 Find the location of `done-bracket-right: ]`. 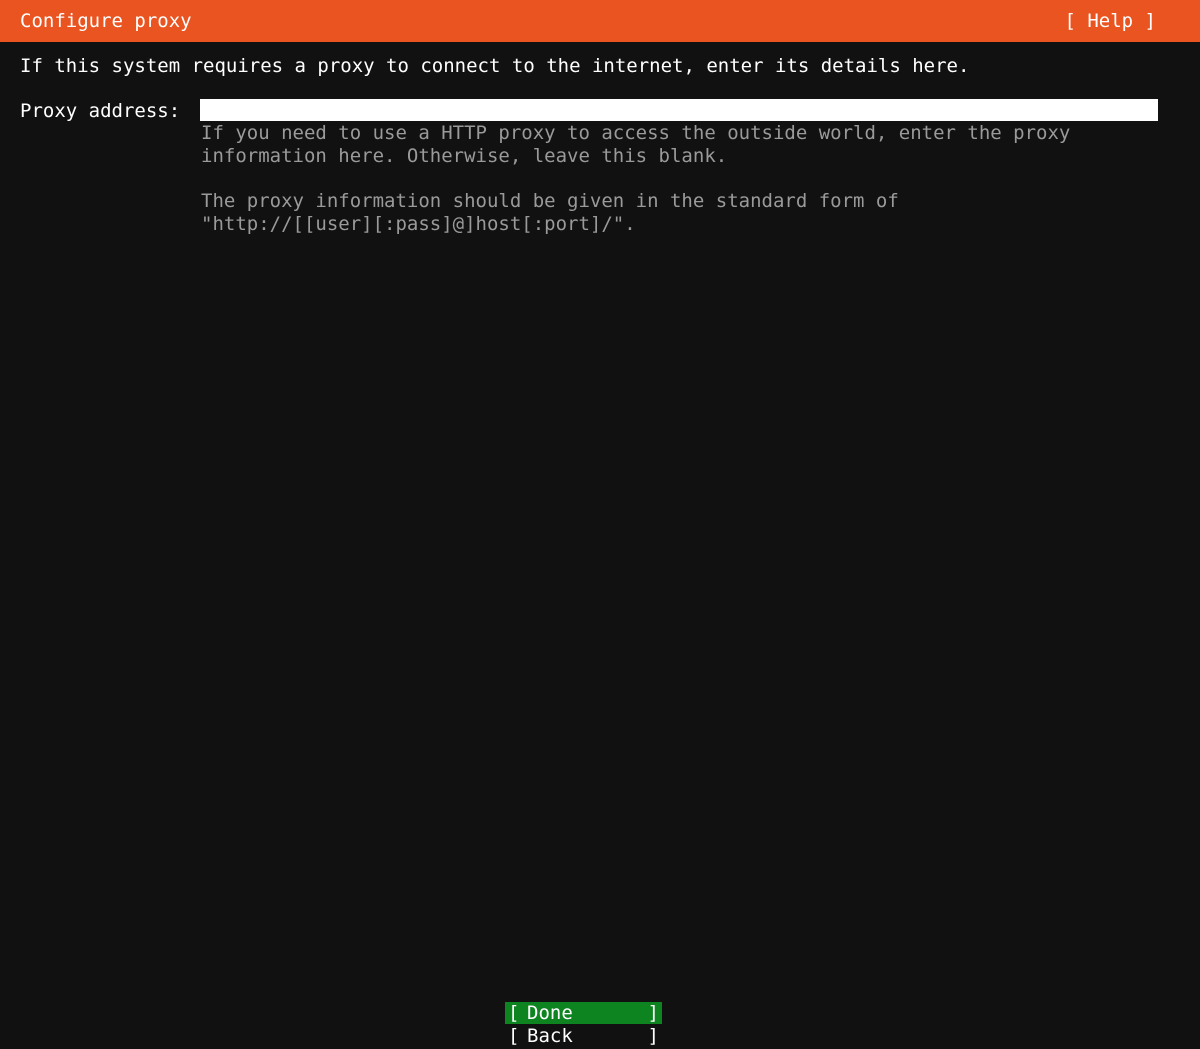

done-bracket-right: ] is located at coordinates (653, 1013).